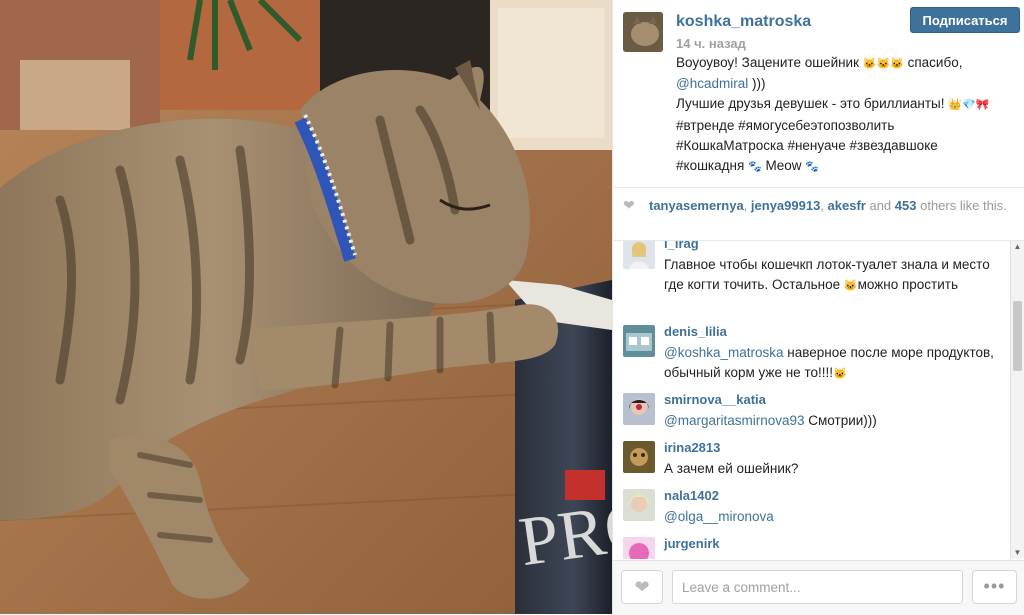  Describe the element at coordinates (692, 447) in the screenshot. I see `commenter-username: irina2813` at that location.